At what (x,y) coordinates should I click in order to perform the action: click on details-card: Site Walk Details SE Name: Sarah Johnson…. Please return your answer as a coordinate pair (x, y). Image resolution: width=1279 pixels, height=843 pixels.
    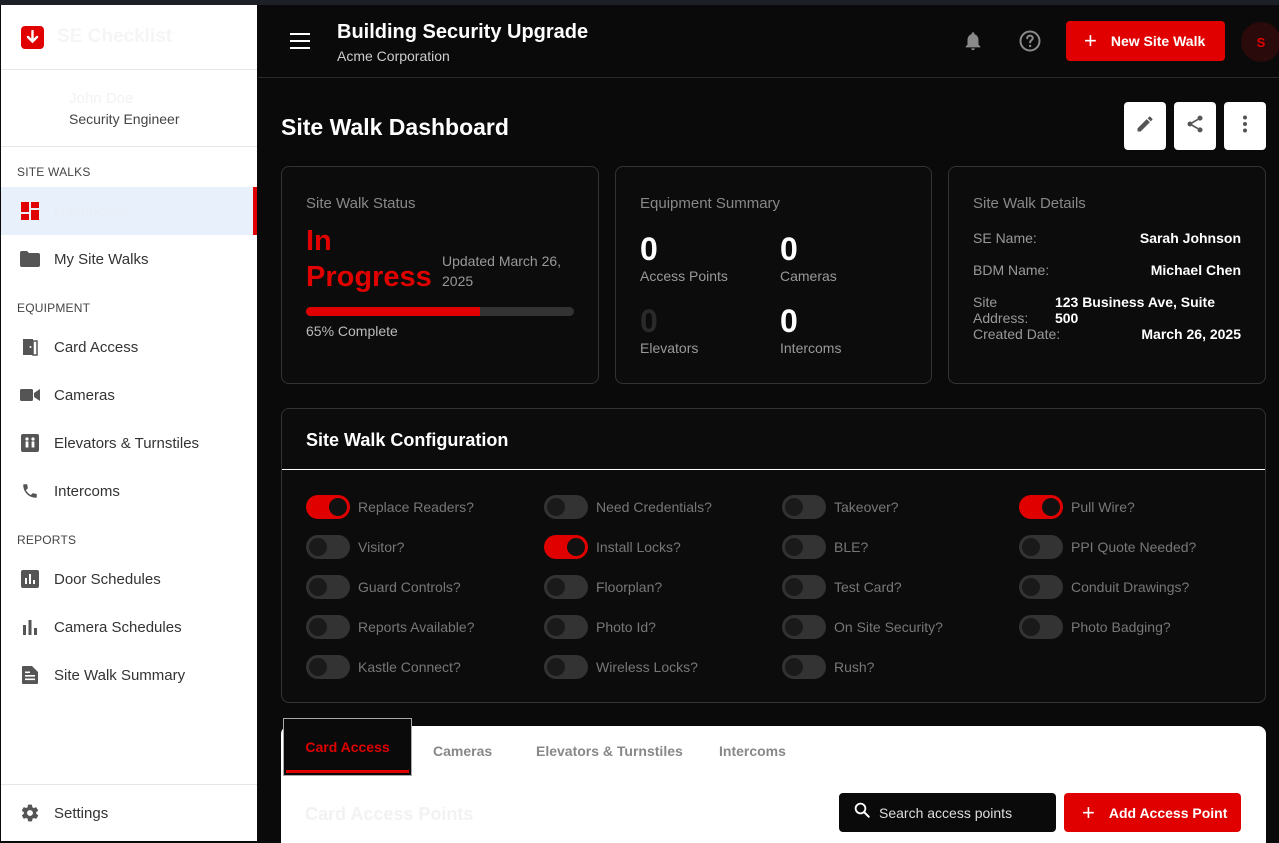
    Looking at the image, I should click on (1107, 275).